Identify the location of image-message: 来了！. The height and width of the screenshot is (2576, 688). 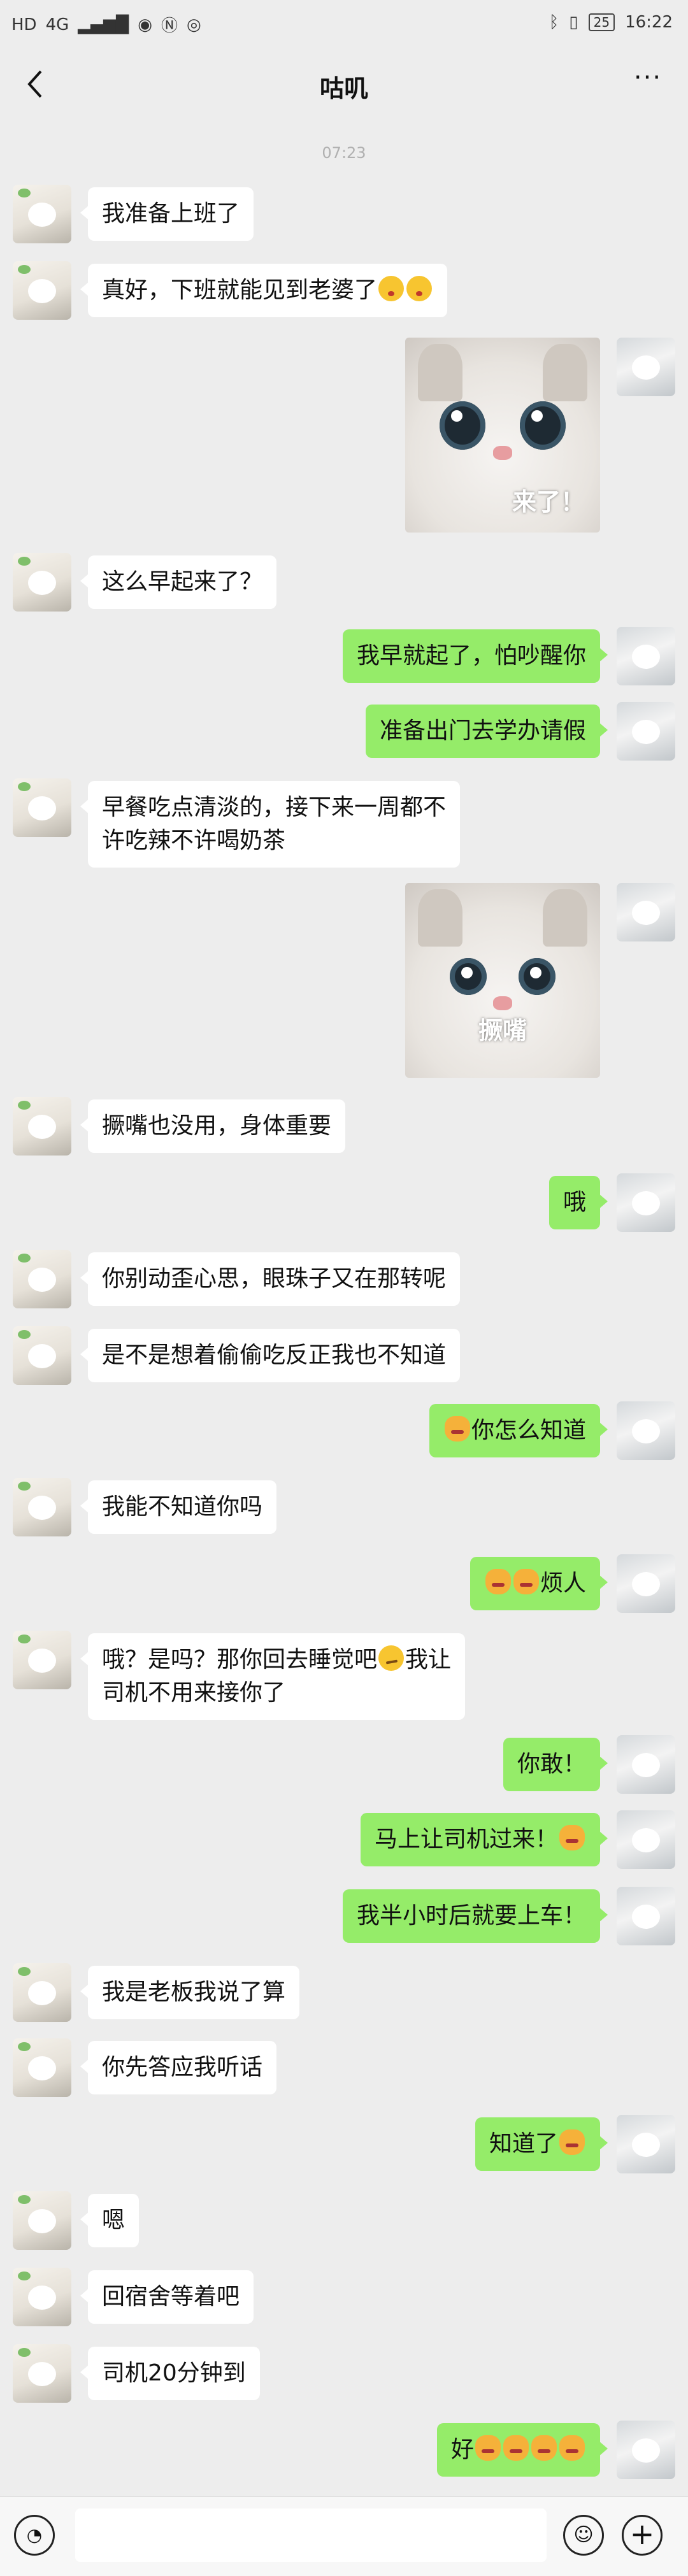
(502, 435).